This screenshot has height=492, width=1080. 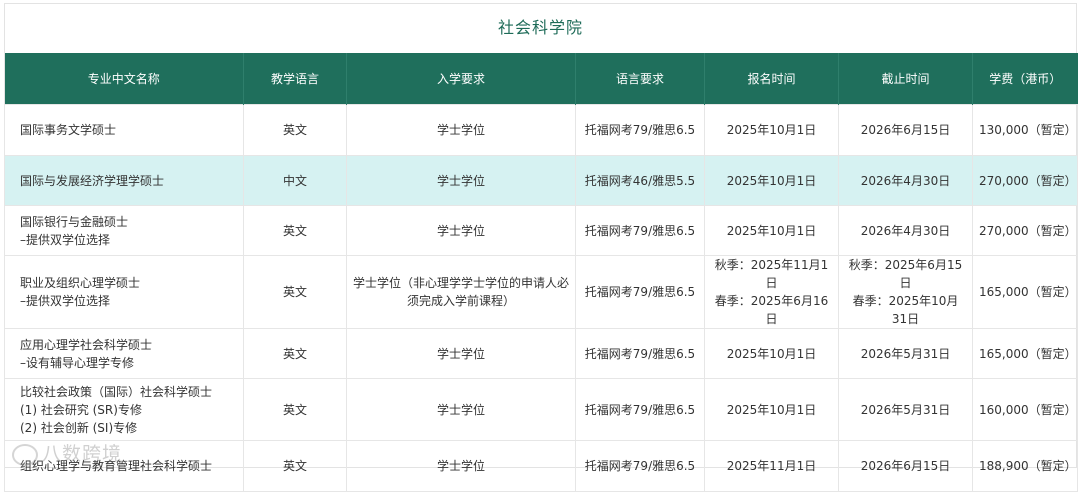 I want to click on cell-deadline-line: 秋季：2025年6月15日, so click(x=905, y=274).